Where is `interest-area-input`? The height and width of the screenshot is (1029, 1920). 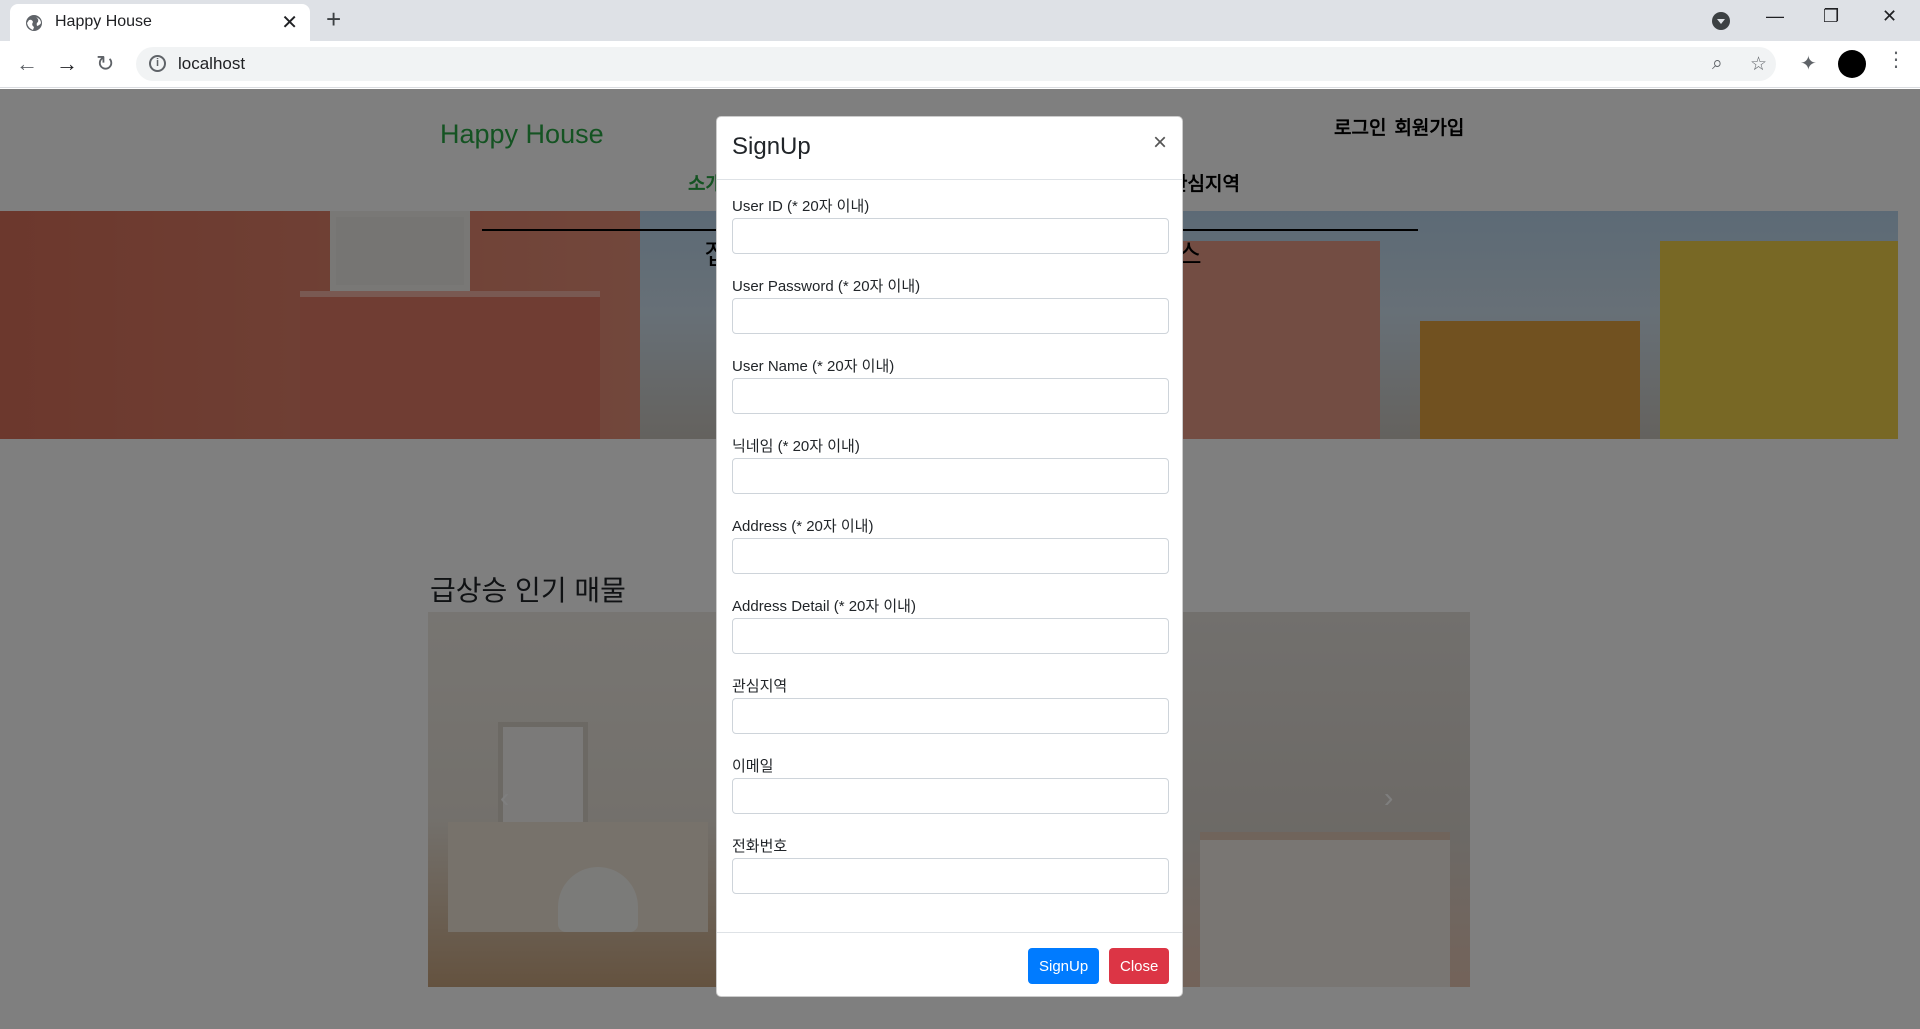
interest-area-input is located at coordinates (950, 716).